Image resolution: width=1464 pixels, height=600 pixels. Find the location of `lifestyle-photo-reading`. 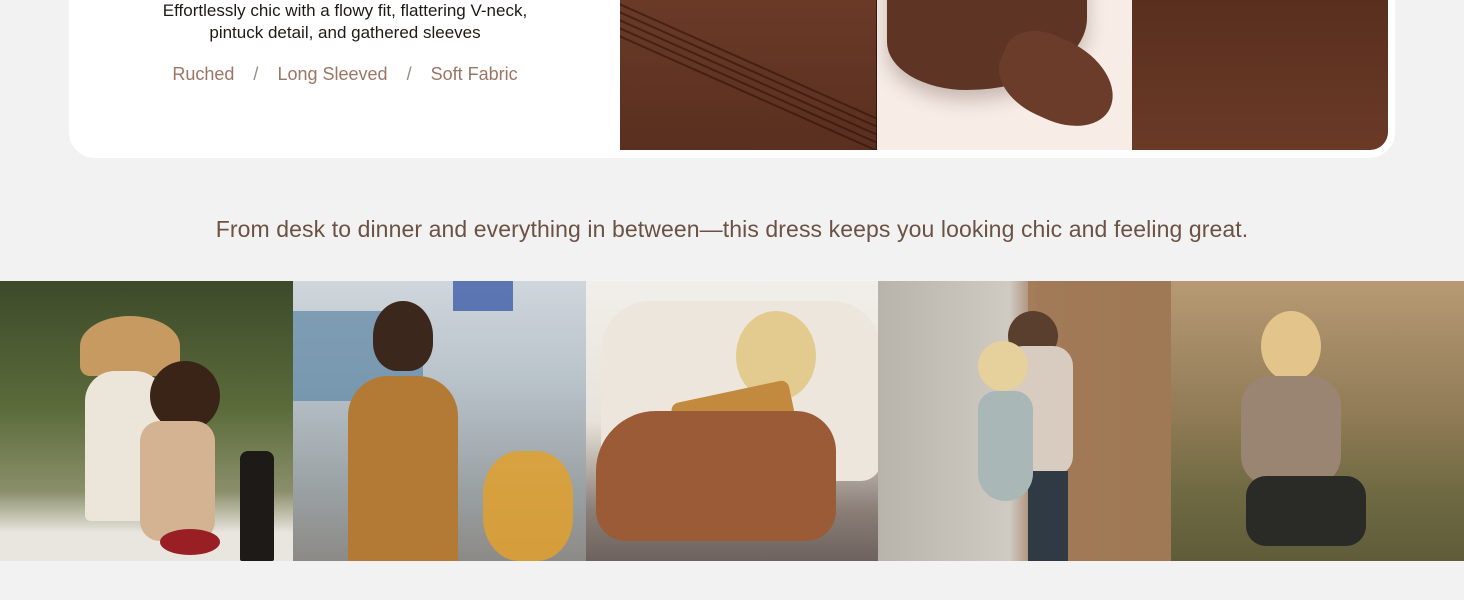

lifestyle-photo-reading is located at coordinates (732, 421).